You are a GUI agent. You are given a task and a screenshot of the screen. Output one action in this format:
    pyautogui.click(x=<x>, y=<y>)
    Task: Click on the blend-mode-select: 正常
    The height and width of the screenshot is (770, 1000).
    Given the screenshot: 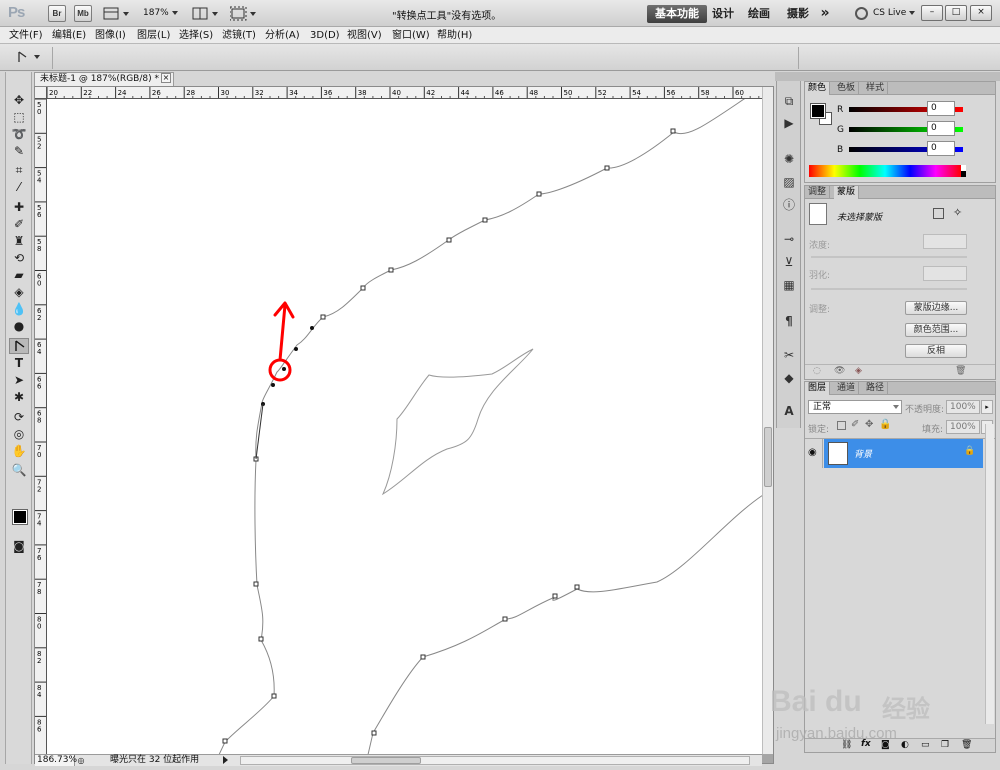 What is the action you would take?
    pyautogui.click(x=855, y=407)
    